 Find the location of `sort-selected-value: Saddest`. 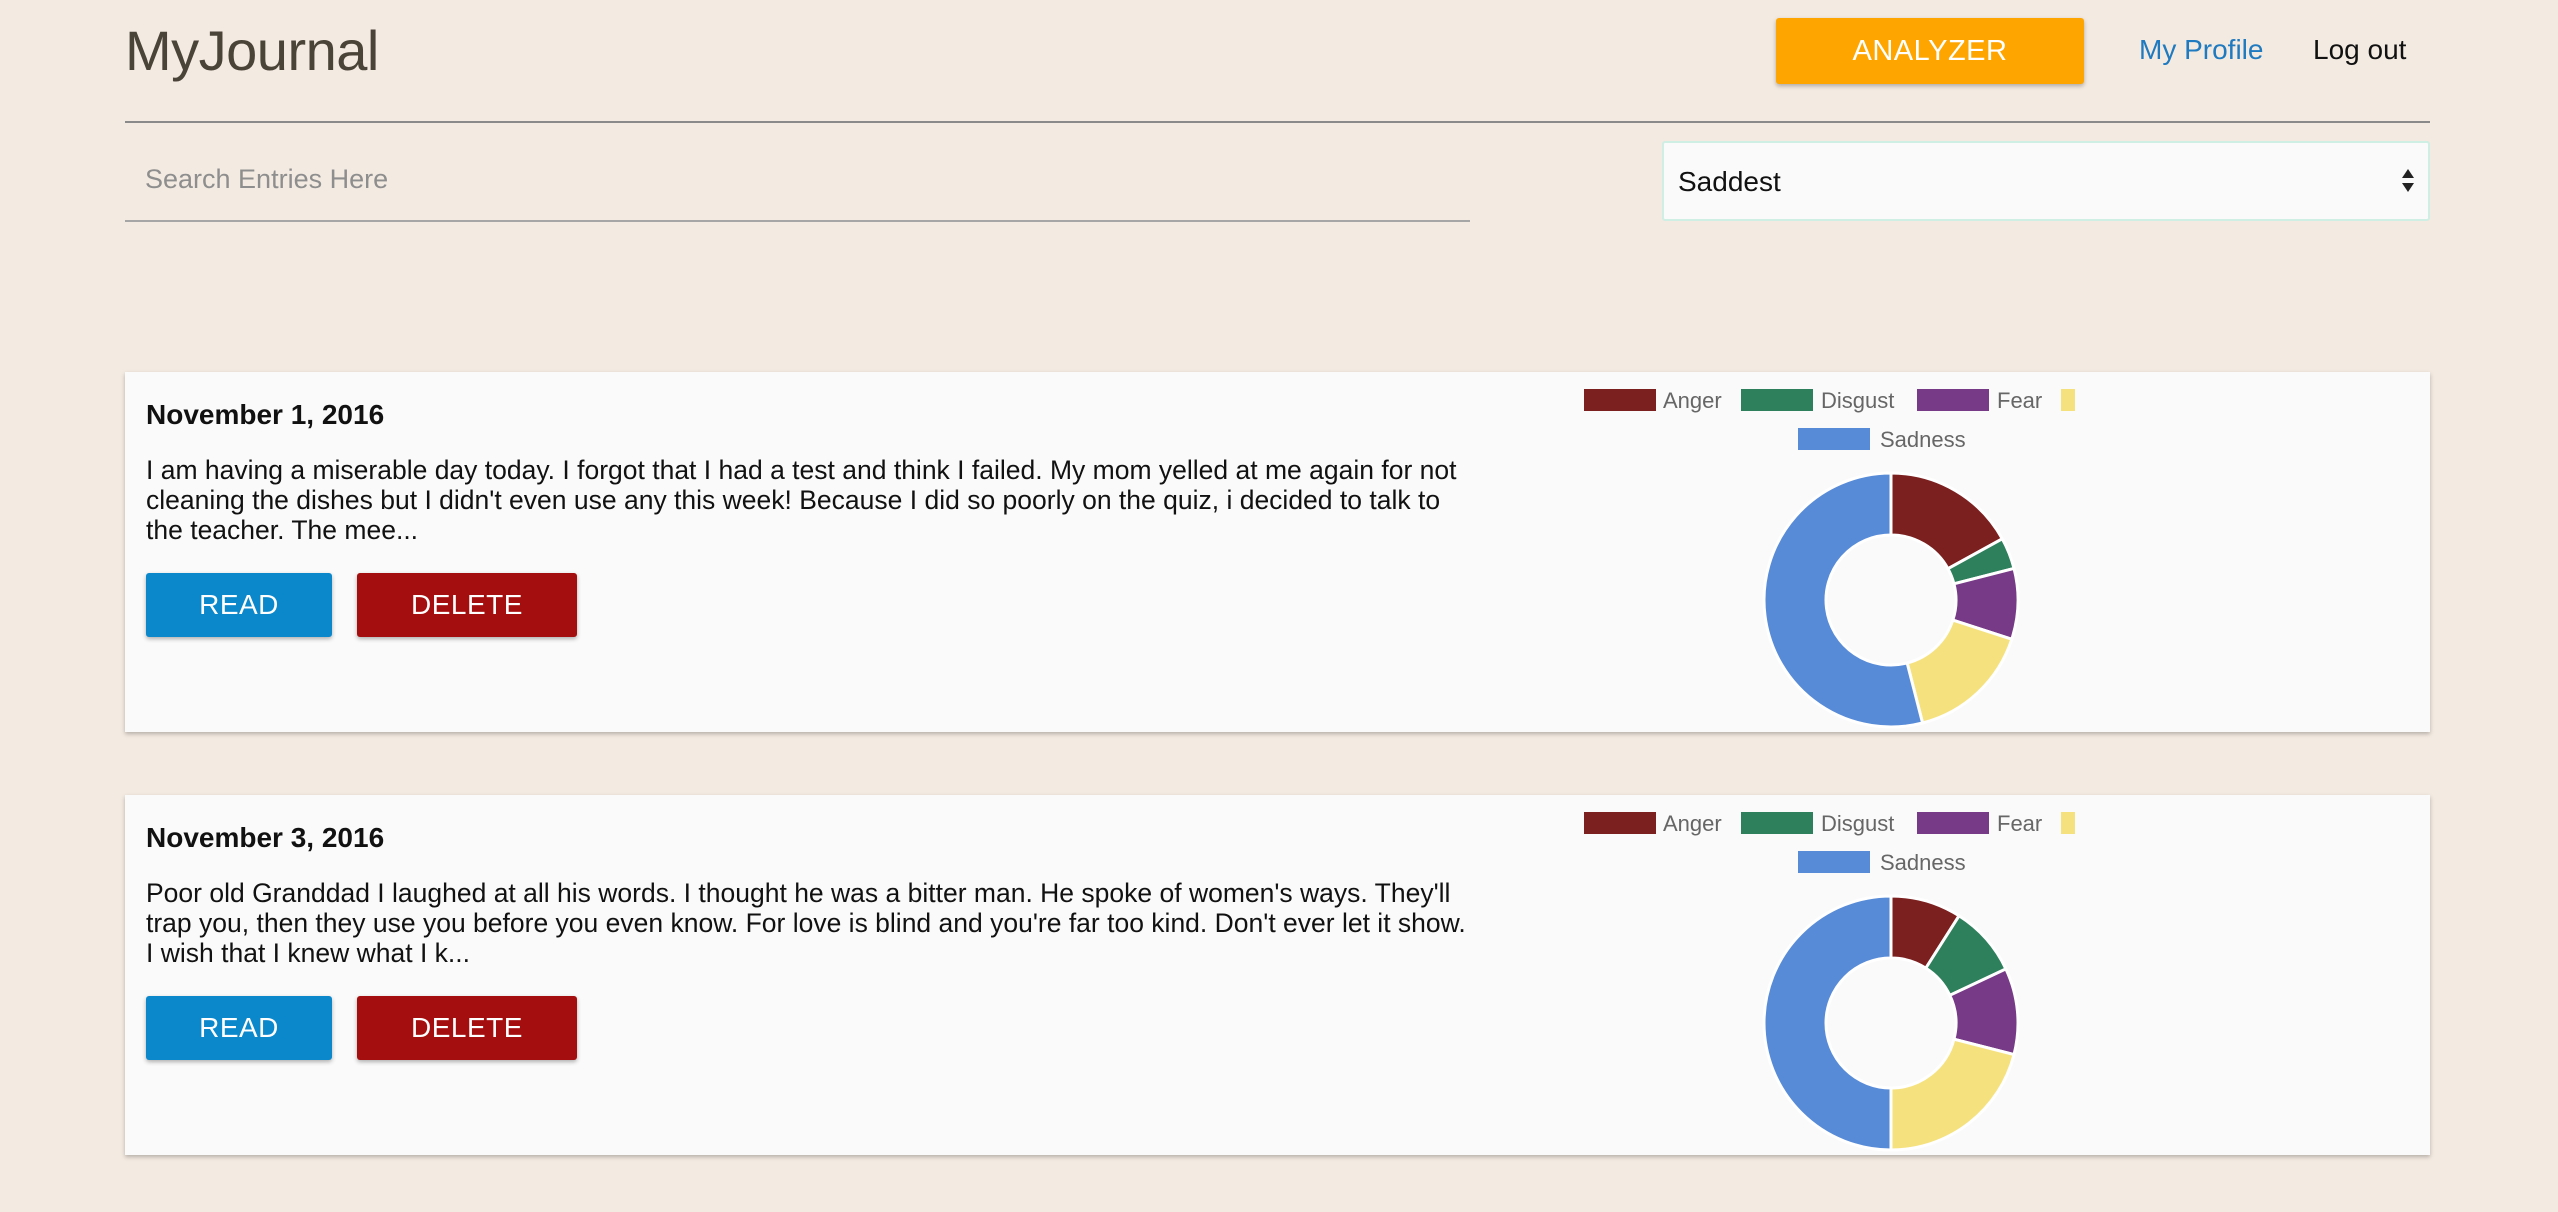

sort-selected-value: Saddest is located at coordinates (1729, 181).